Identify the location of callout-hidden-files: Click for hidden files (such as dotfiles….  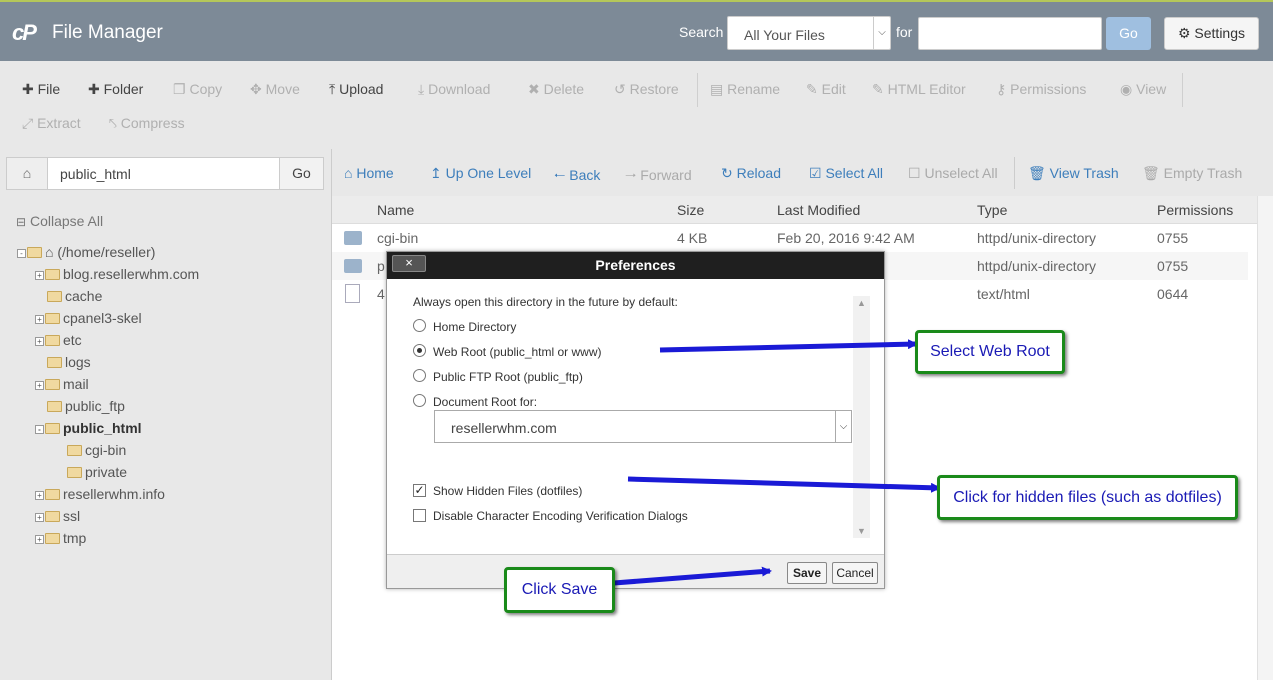
(1087, 497).